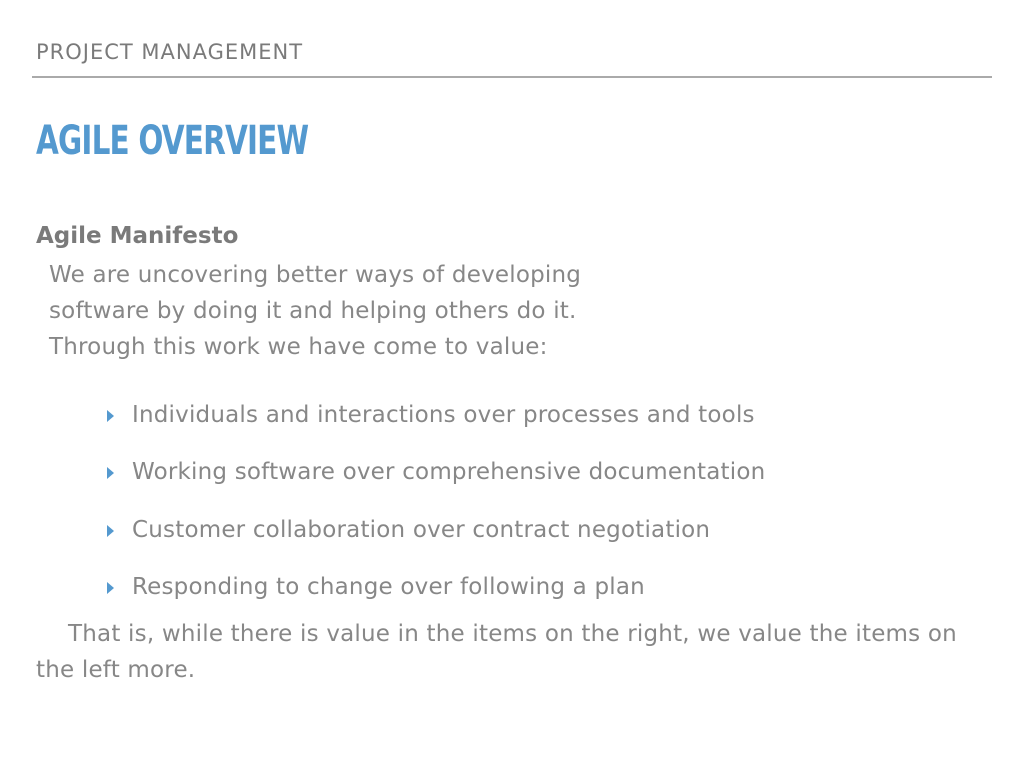 This screenshot has height=768, width=1024. Describe the element at coordinates (172, 141) in the screenshot. I see `slide-title: AGILE OVERVIEW` at that location.